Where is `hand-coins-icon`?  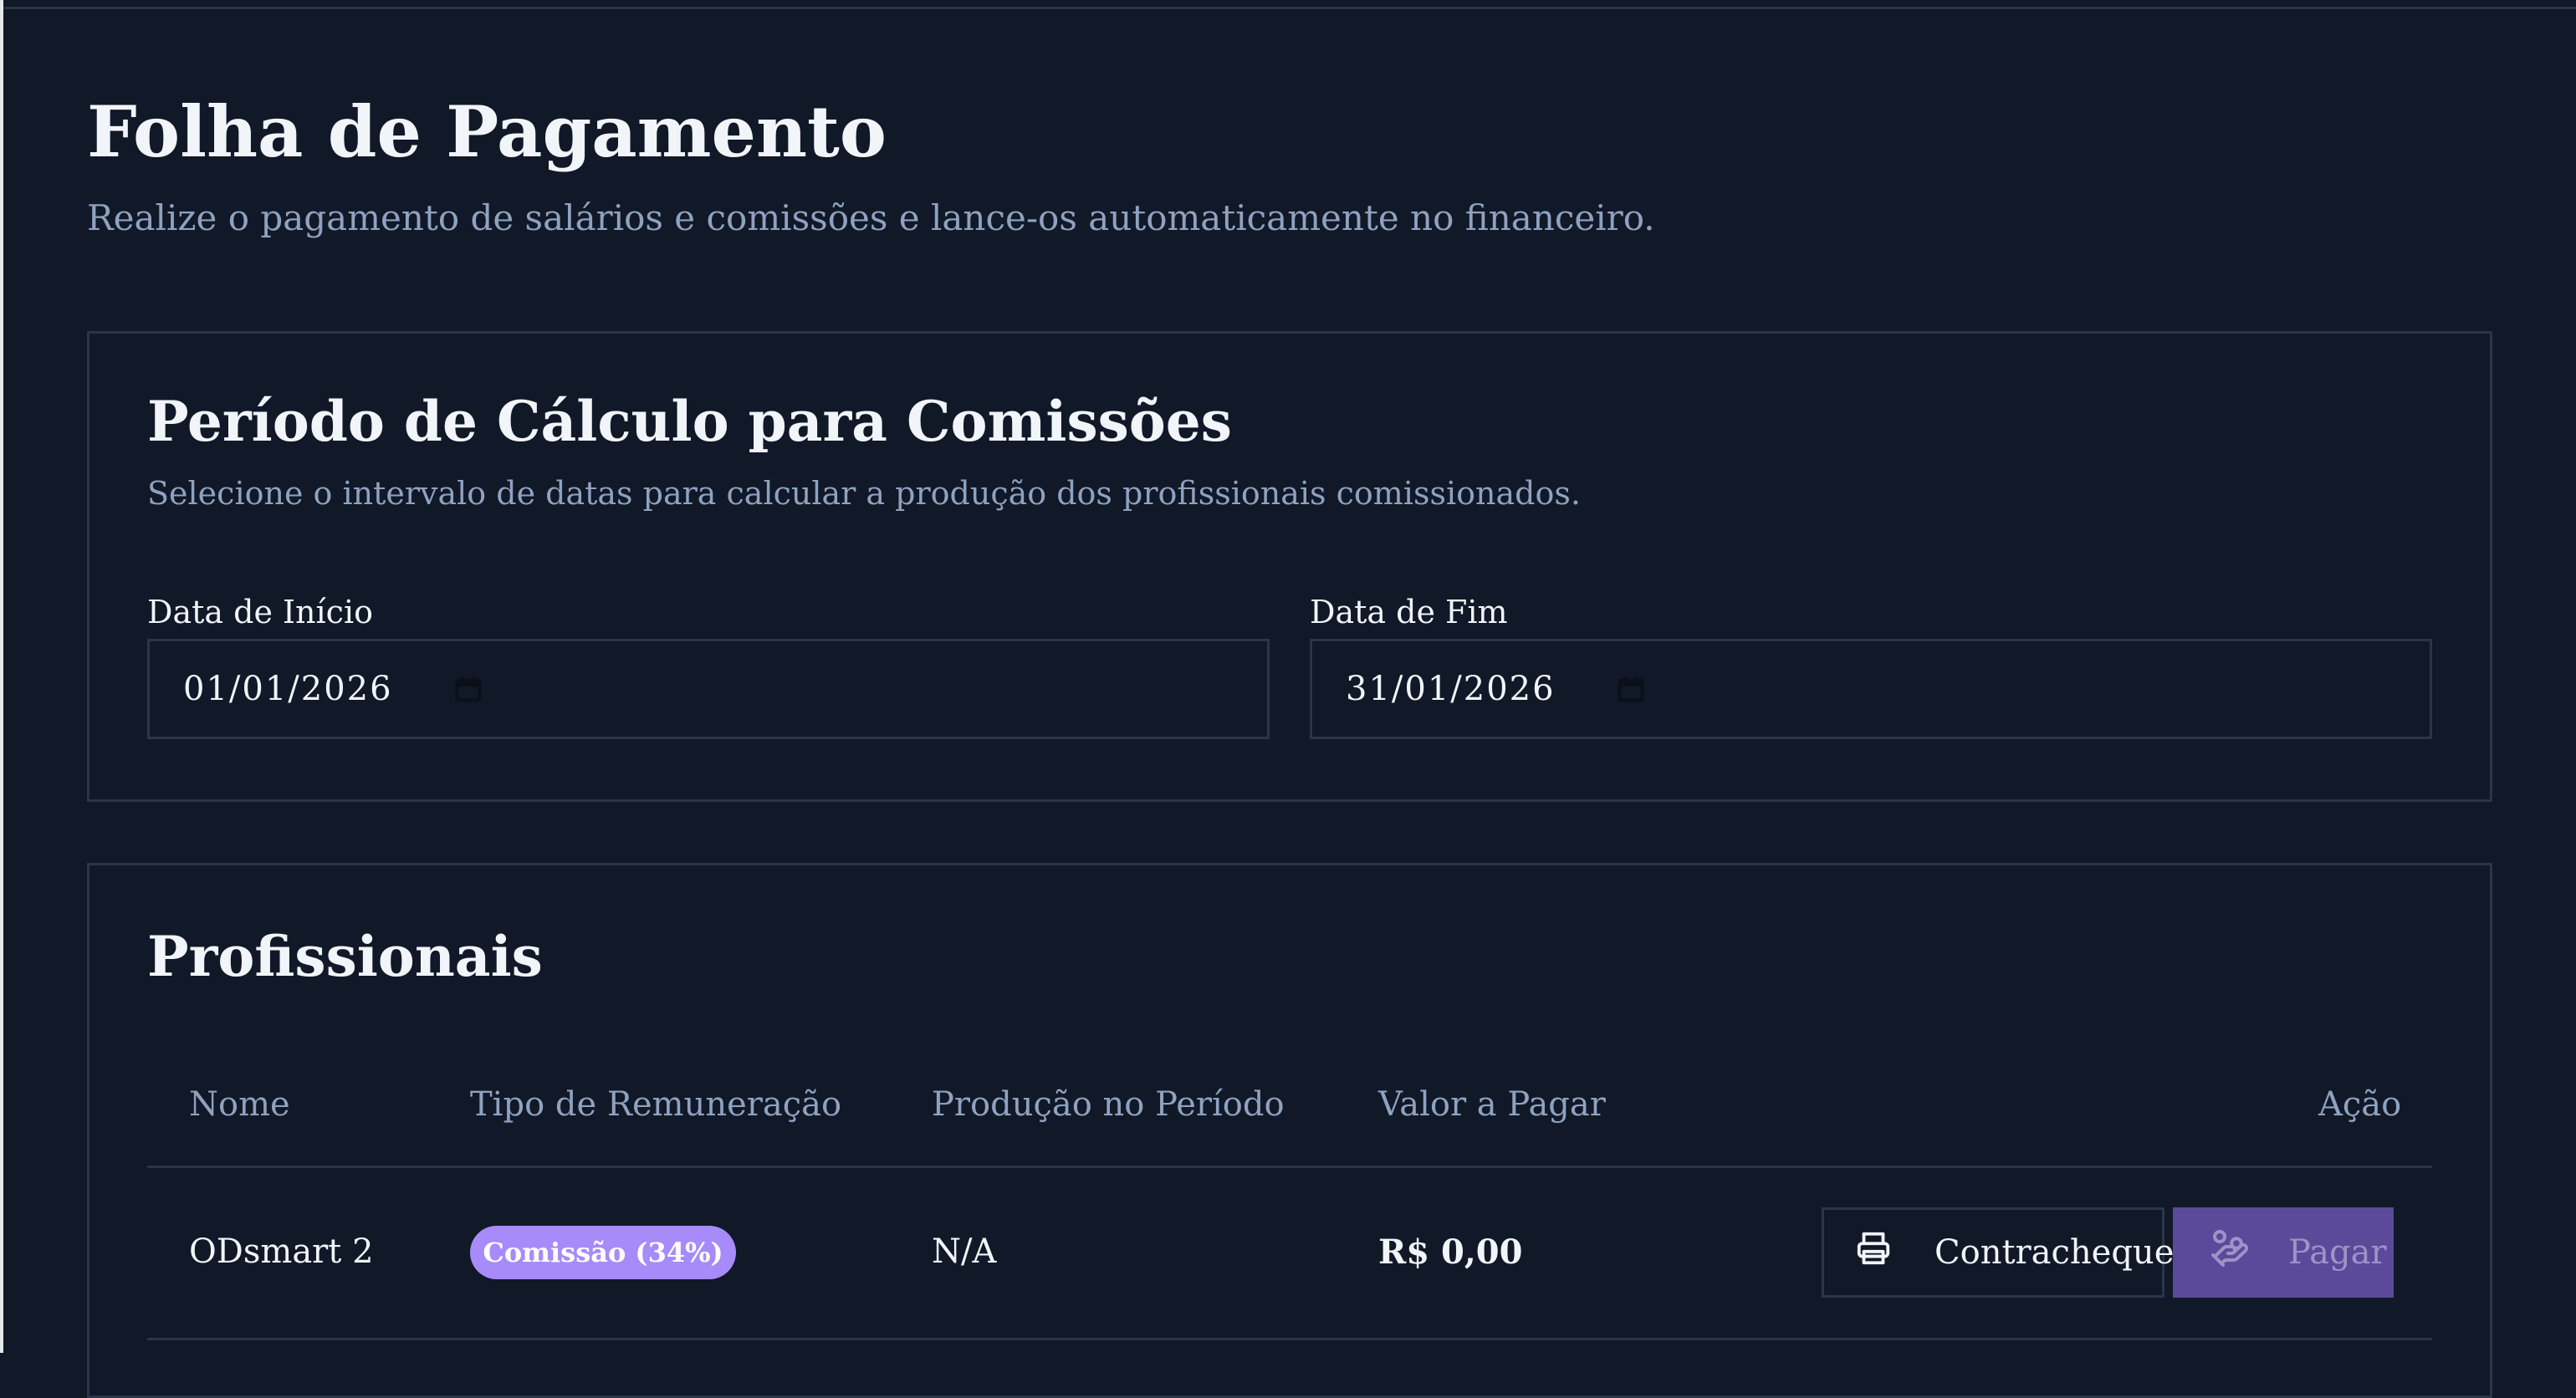 hand-coins-icon is located at coordinates (2230, 1253).